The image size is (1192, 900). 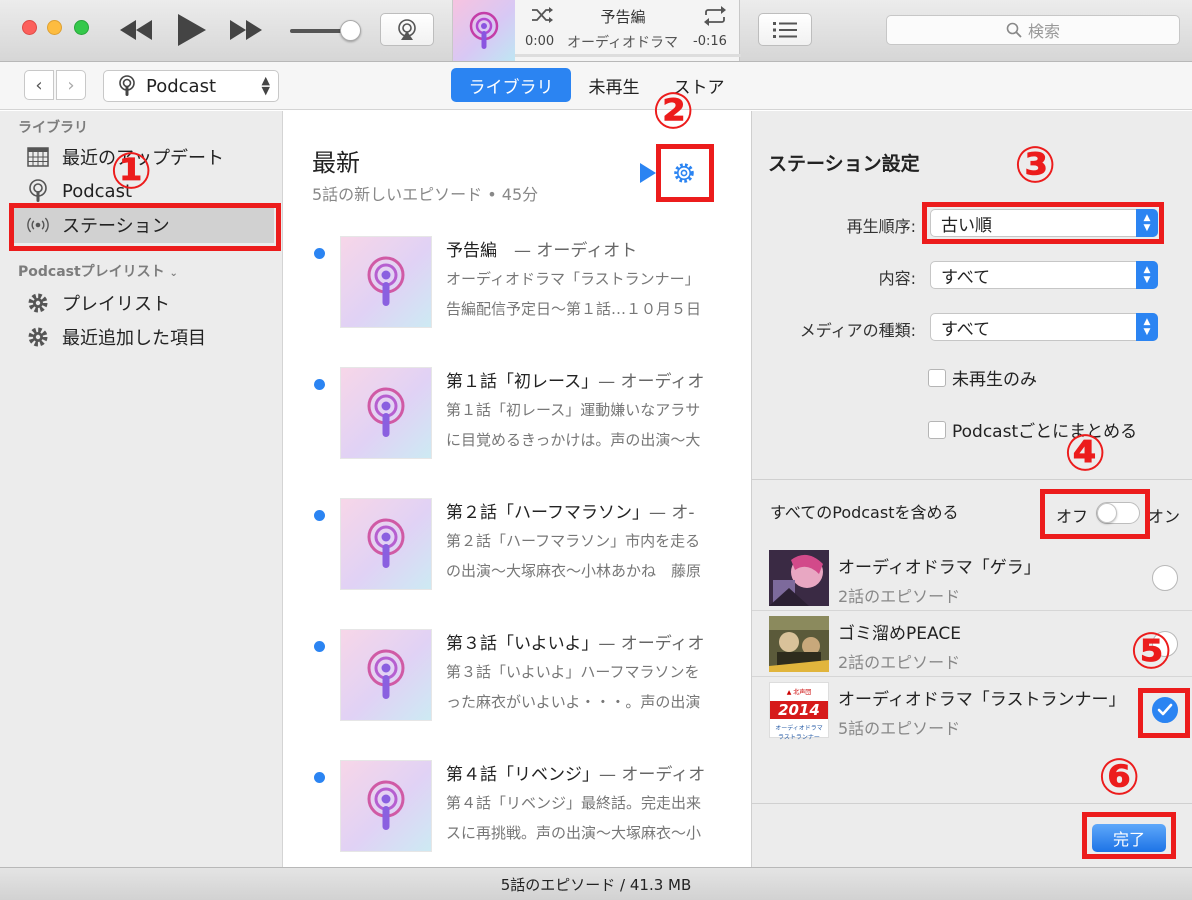 I want to click on play-button, so click(x=192, y=30).